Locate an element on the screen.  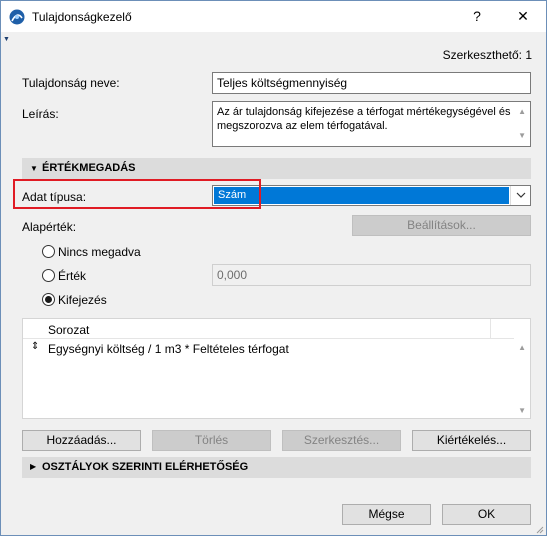
radio-selected-dot is located at coordinates (48, 299).